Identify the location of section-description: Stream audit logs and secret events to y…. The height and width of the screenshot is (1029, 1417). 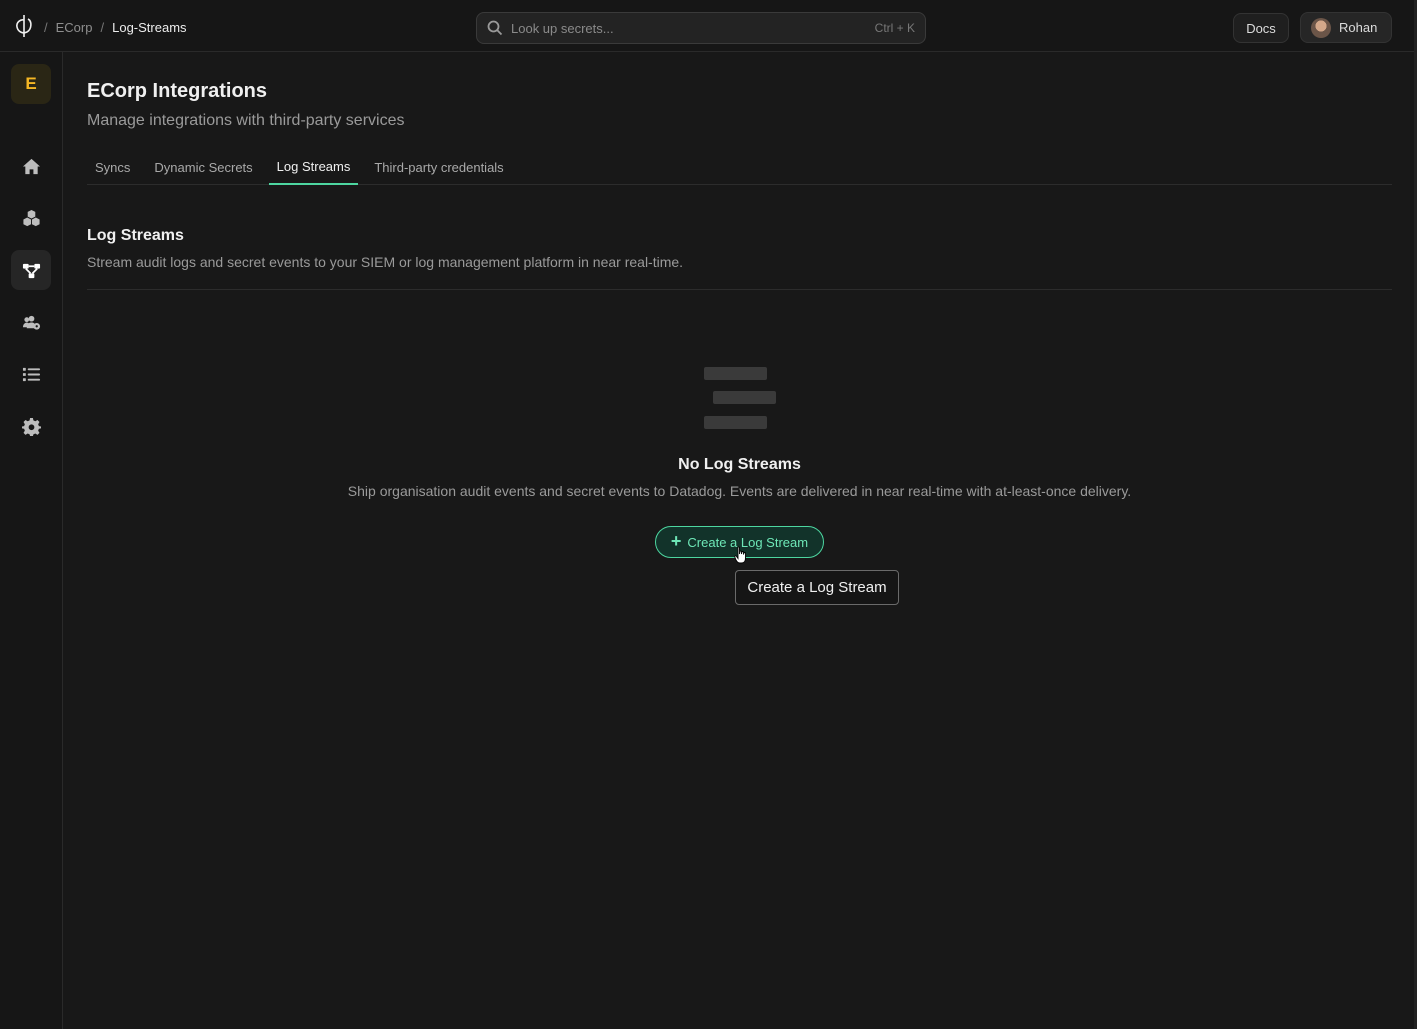
(385, 262).